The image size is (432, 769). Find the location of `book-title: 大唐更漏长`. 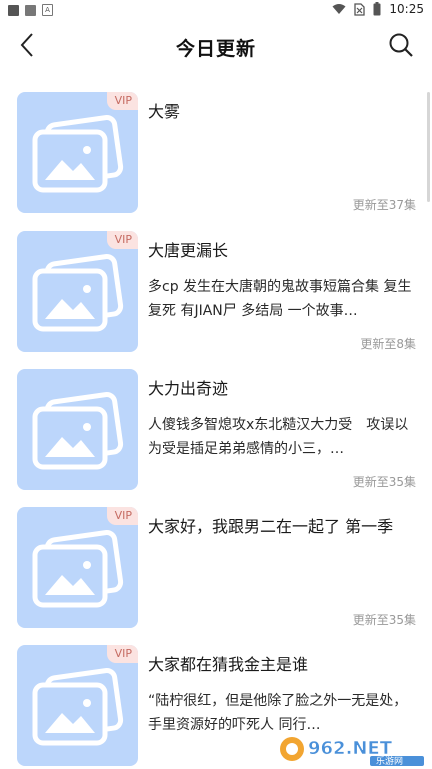

book-title: 大唐更漏长 is located at coordinates (188, 250).